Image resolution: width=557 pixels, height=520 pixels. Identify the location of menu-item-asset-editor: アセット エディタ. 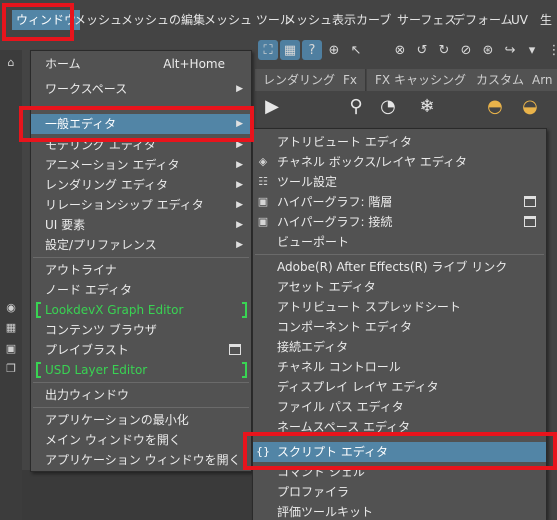
(399, 287).